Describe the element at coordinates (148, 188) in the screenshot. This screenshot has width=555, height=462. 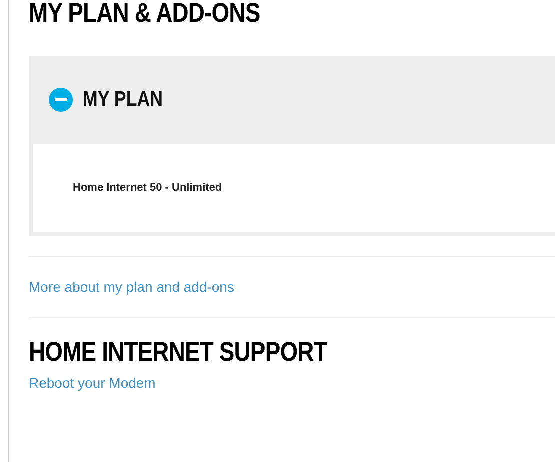
I see `plan-name: Home Internet 50 - Unlimited` at that location.